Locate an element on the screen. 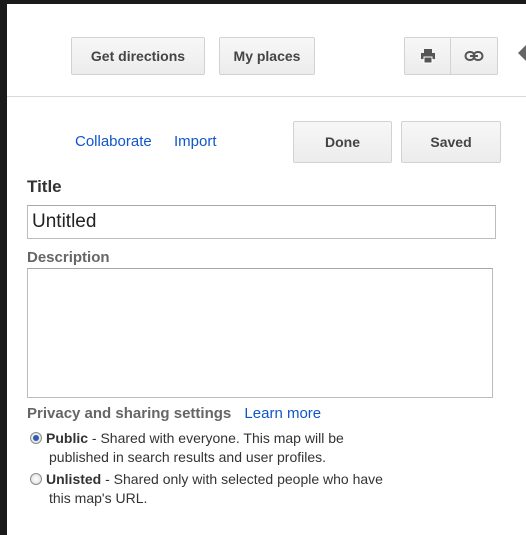 This screenshot has height=535, width=526. radio-public is located at coordinates (36, 438).